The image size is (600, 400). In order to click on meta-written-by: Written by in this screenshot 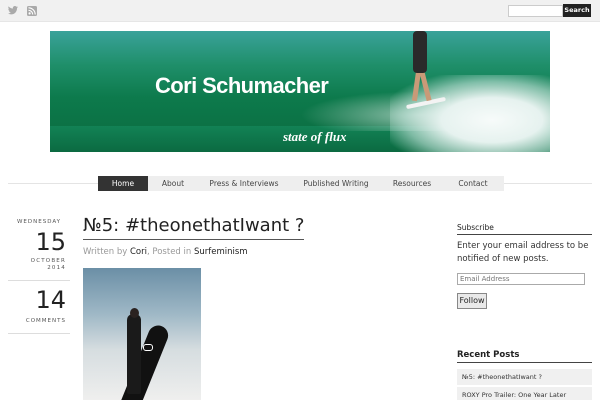, I will do `click(106, 252)`.